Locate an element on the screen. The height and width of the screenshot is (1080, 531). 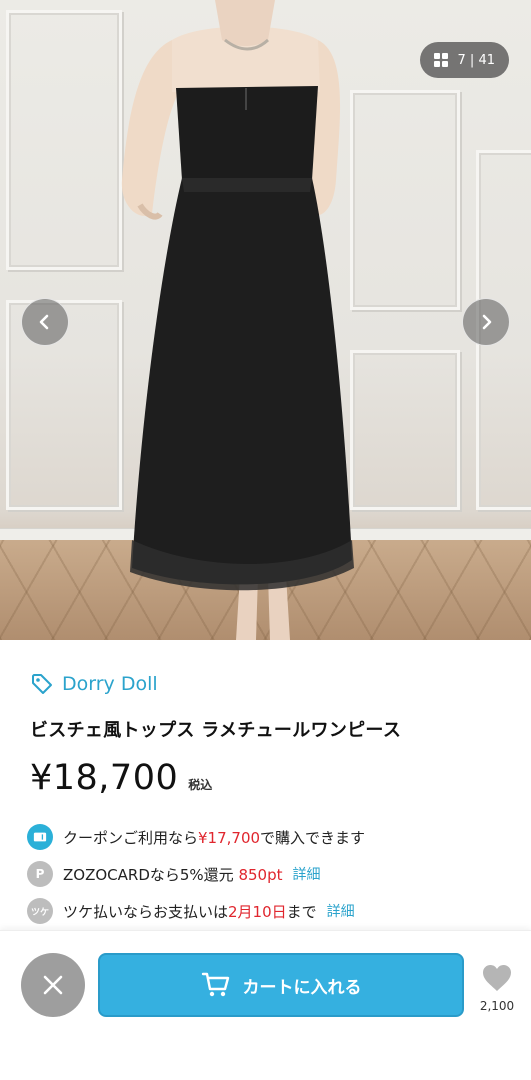
brand-link: Dorry Doll is located at coordinates (94, 684).